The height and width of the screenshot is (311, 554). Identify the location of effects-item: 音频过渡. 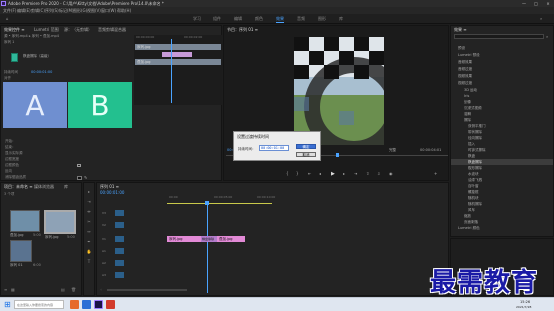
(465, 69).